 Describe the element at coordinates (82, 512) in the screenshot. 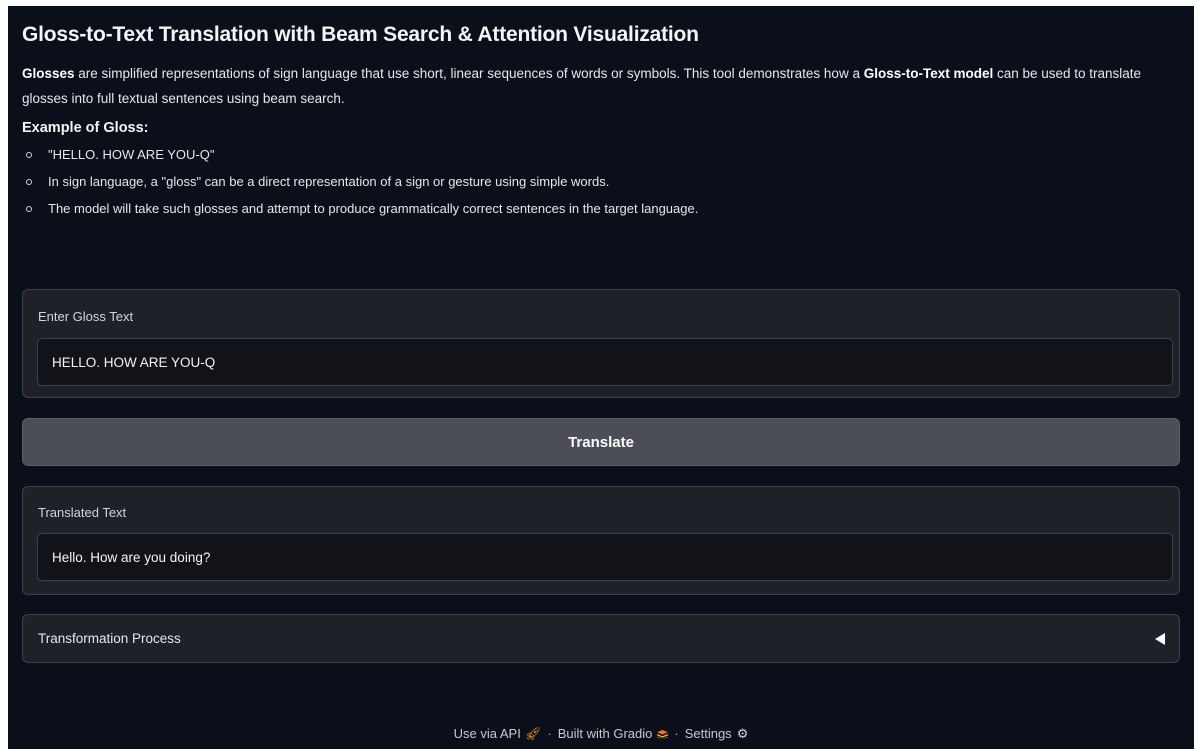

I see `translated-output-label: Translated Text` at that location.